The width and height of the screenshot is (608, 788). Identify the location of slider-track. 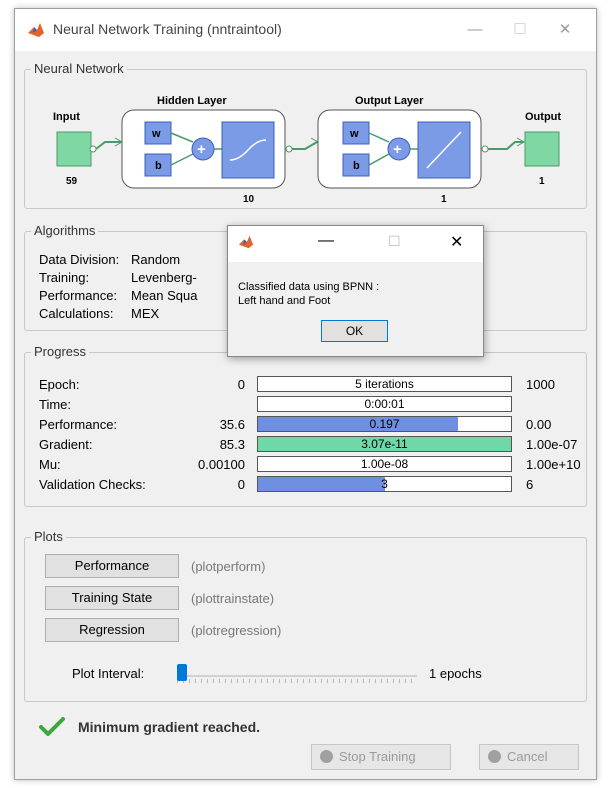
(297, 676).